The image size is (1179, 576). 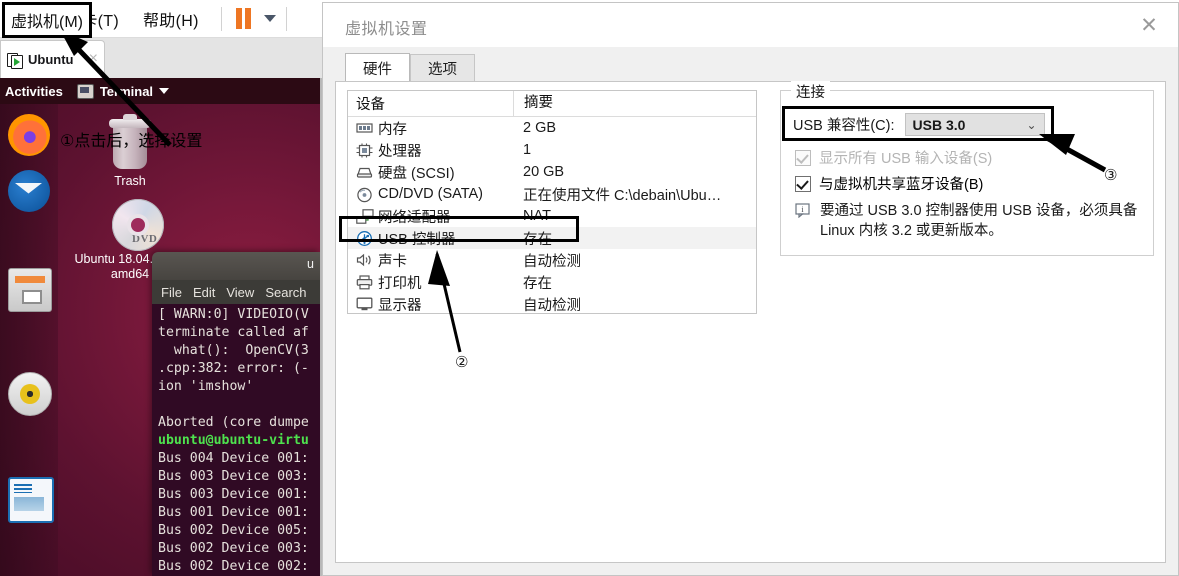 I want to click on terminal-line: Aborted (core dumpe, so click(x=233, y=422).